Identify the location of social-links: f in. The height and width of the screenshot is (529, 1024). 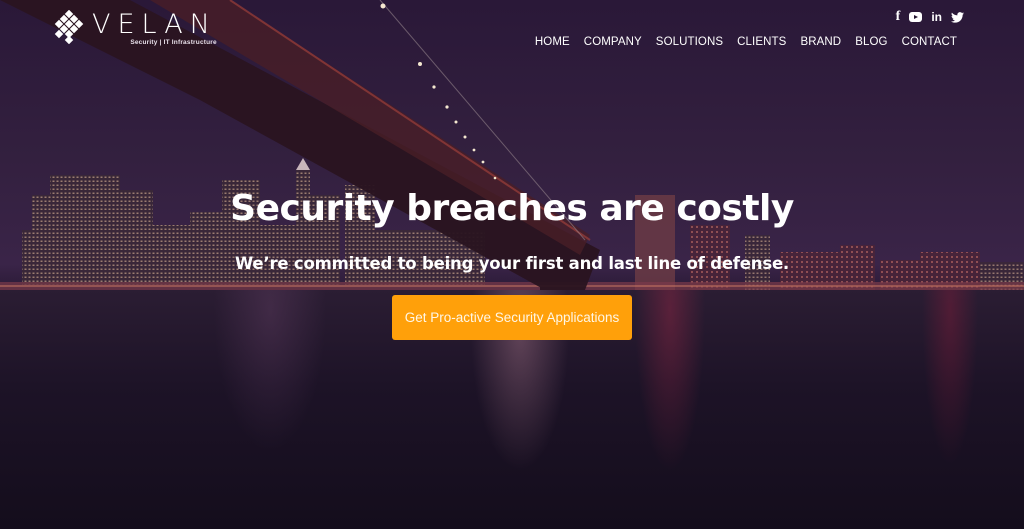
(930, 17).